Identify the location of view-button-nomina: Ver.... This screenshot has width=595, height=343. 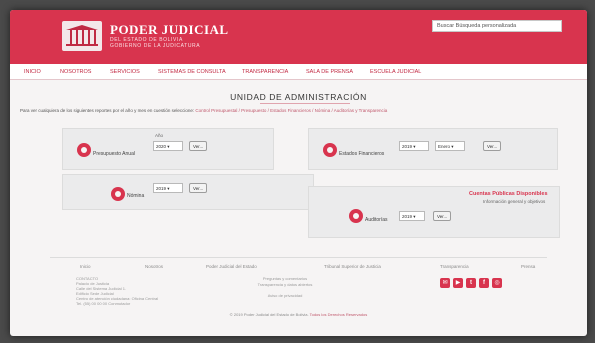
(198, 188).